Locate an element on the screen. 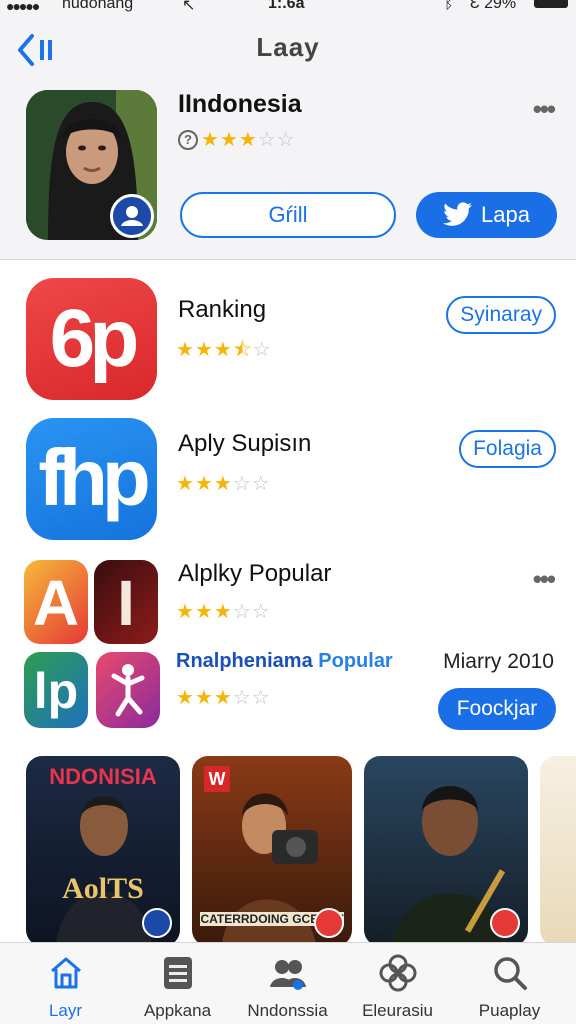  tab-label: Layr is located at coordinates (65, 1010).